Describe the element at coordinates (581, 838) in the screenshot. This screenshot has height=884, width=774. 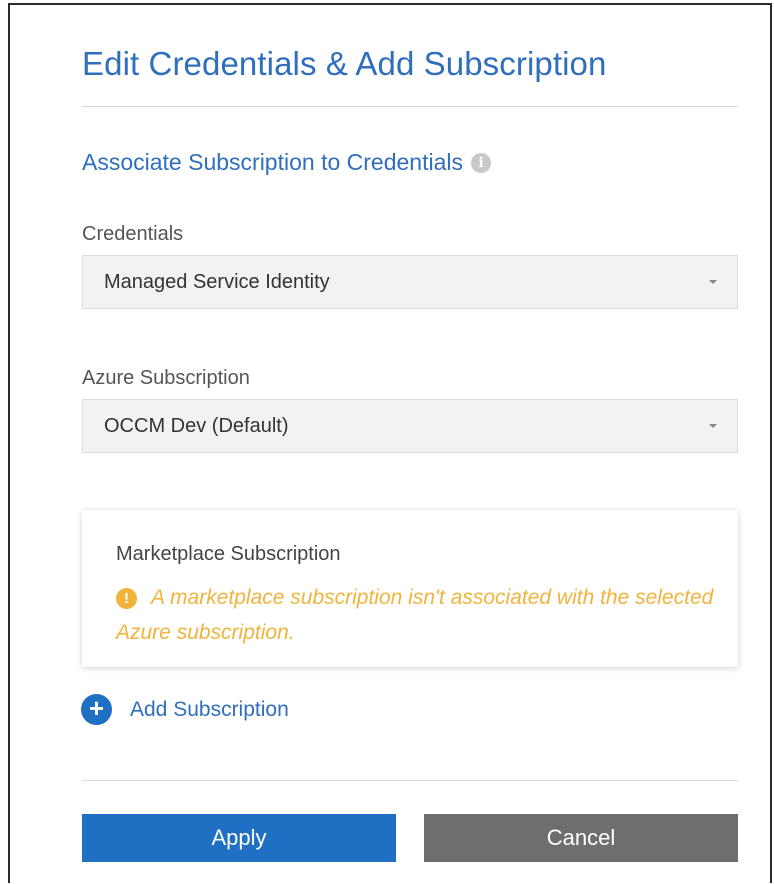
I see `cancel-button: Cancel` at that location.